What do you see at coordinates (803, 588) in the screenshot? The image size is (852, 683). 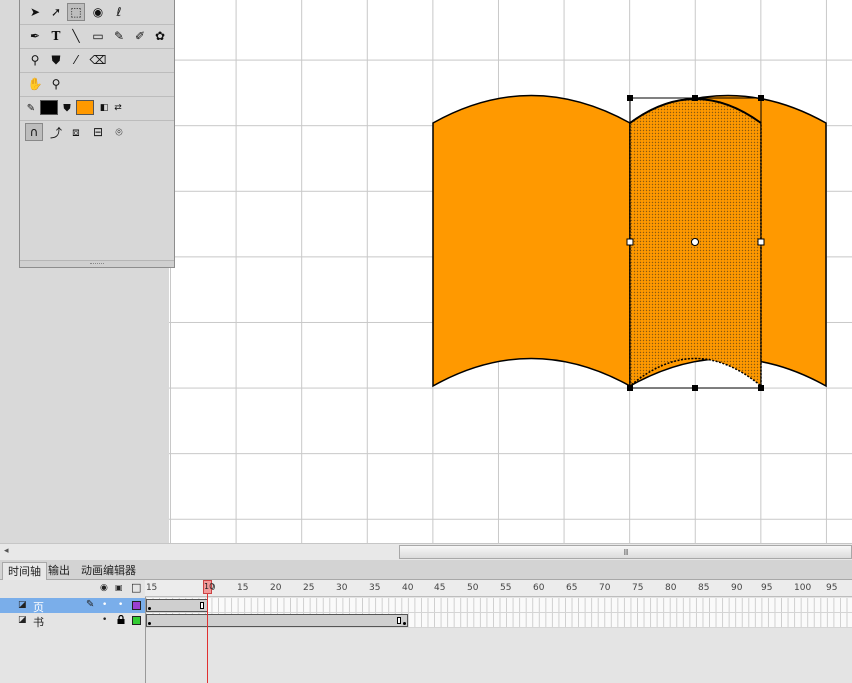 I see `ruler-frame-number: 100` at bounding box center [803, 588].